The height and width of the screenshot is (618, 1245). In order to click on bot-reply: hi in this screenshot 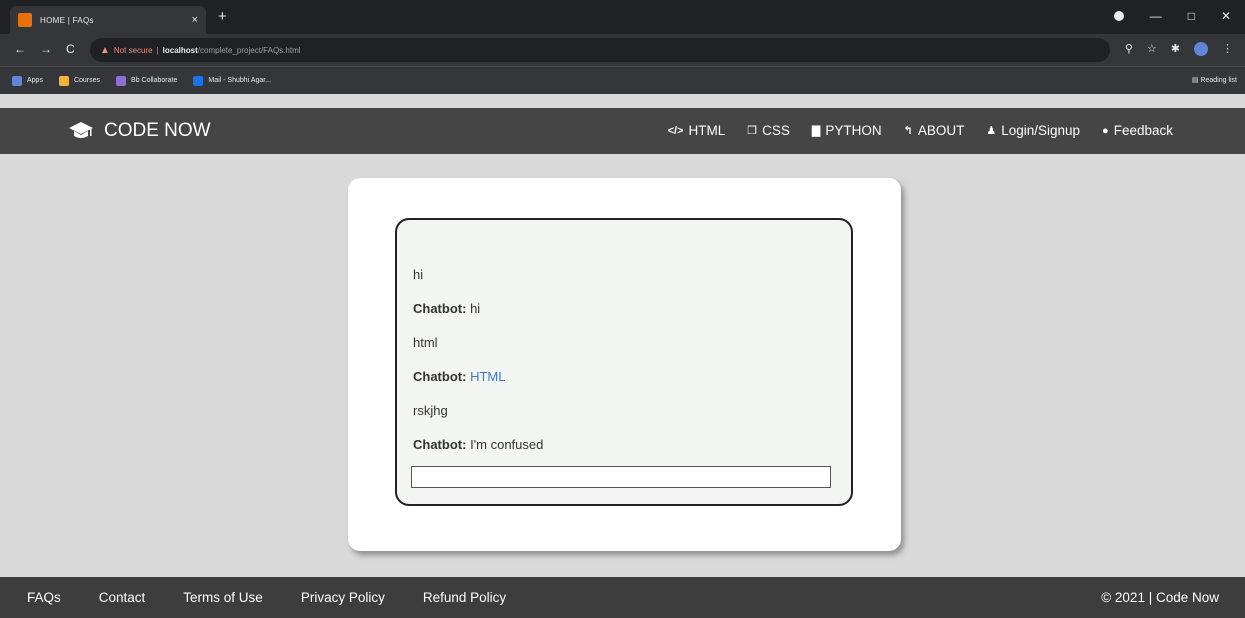, I will do `click(475, 308)`.